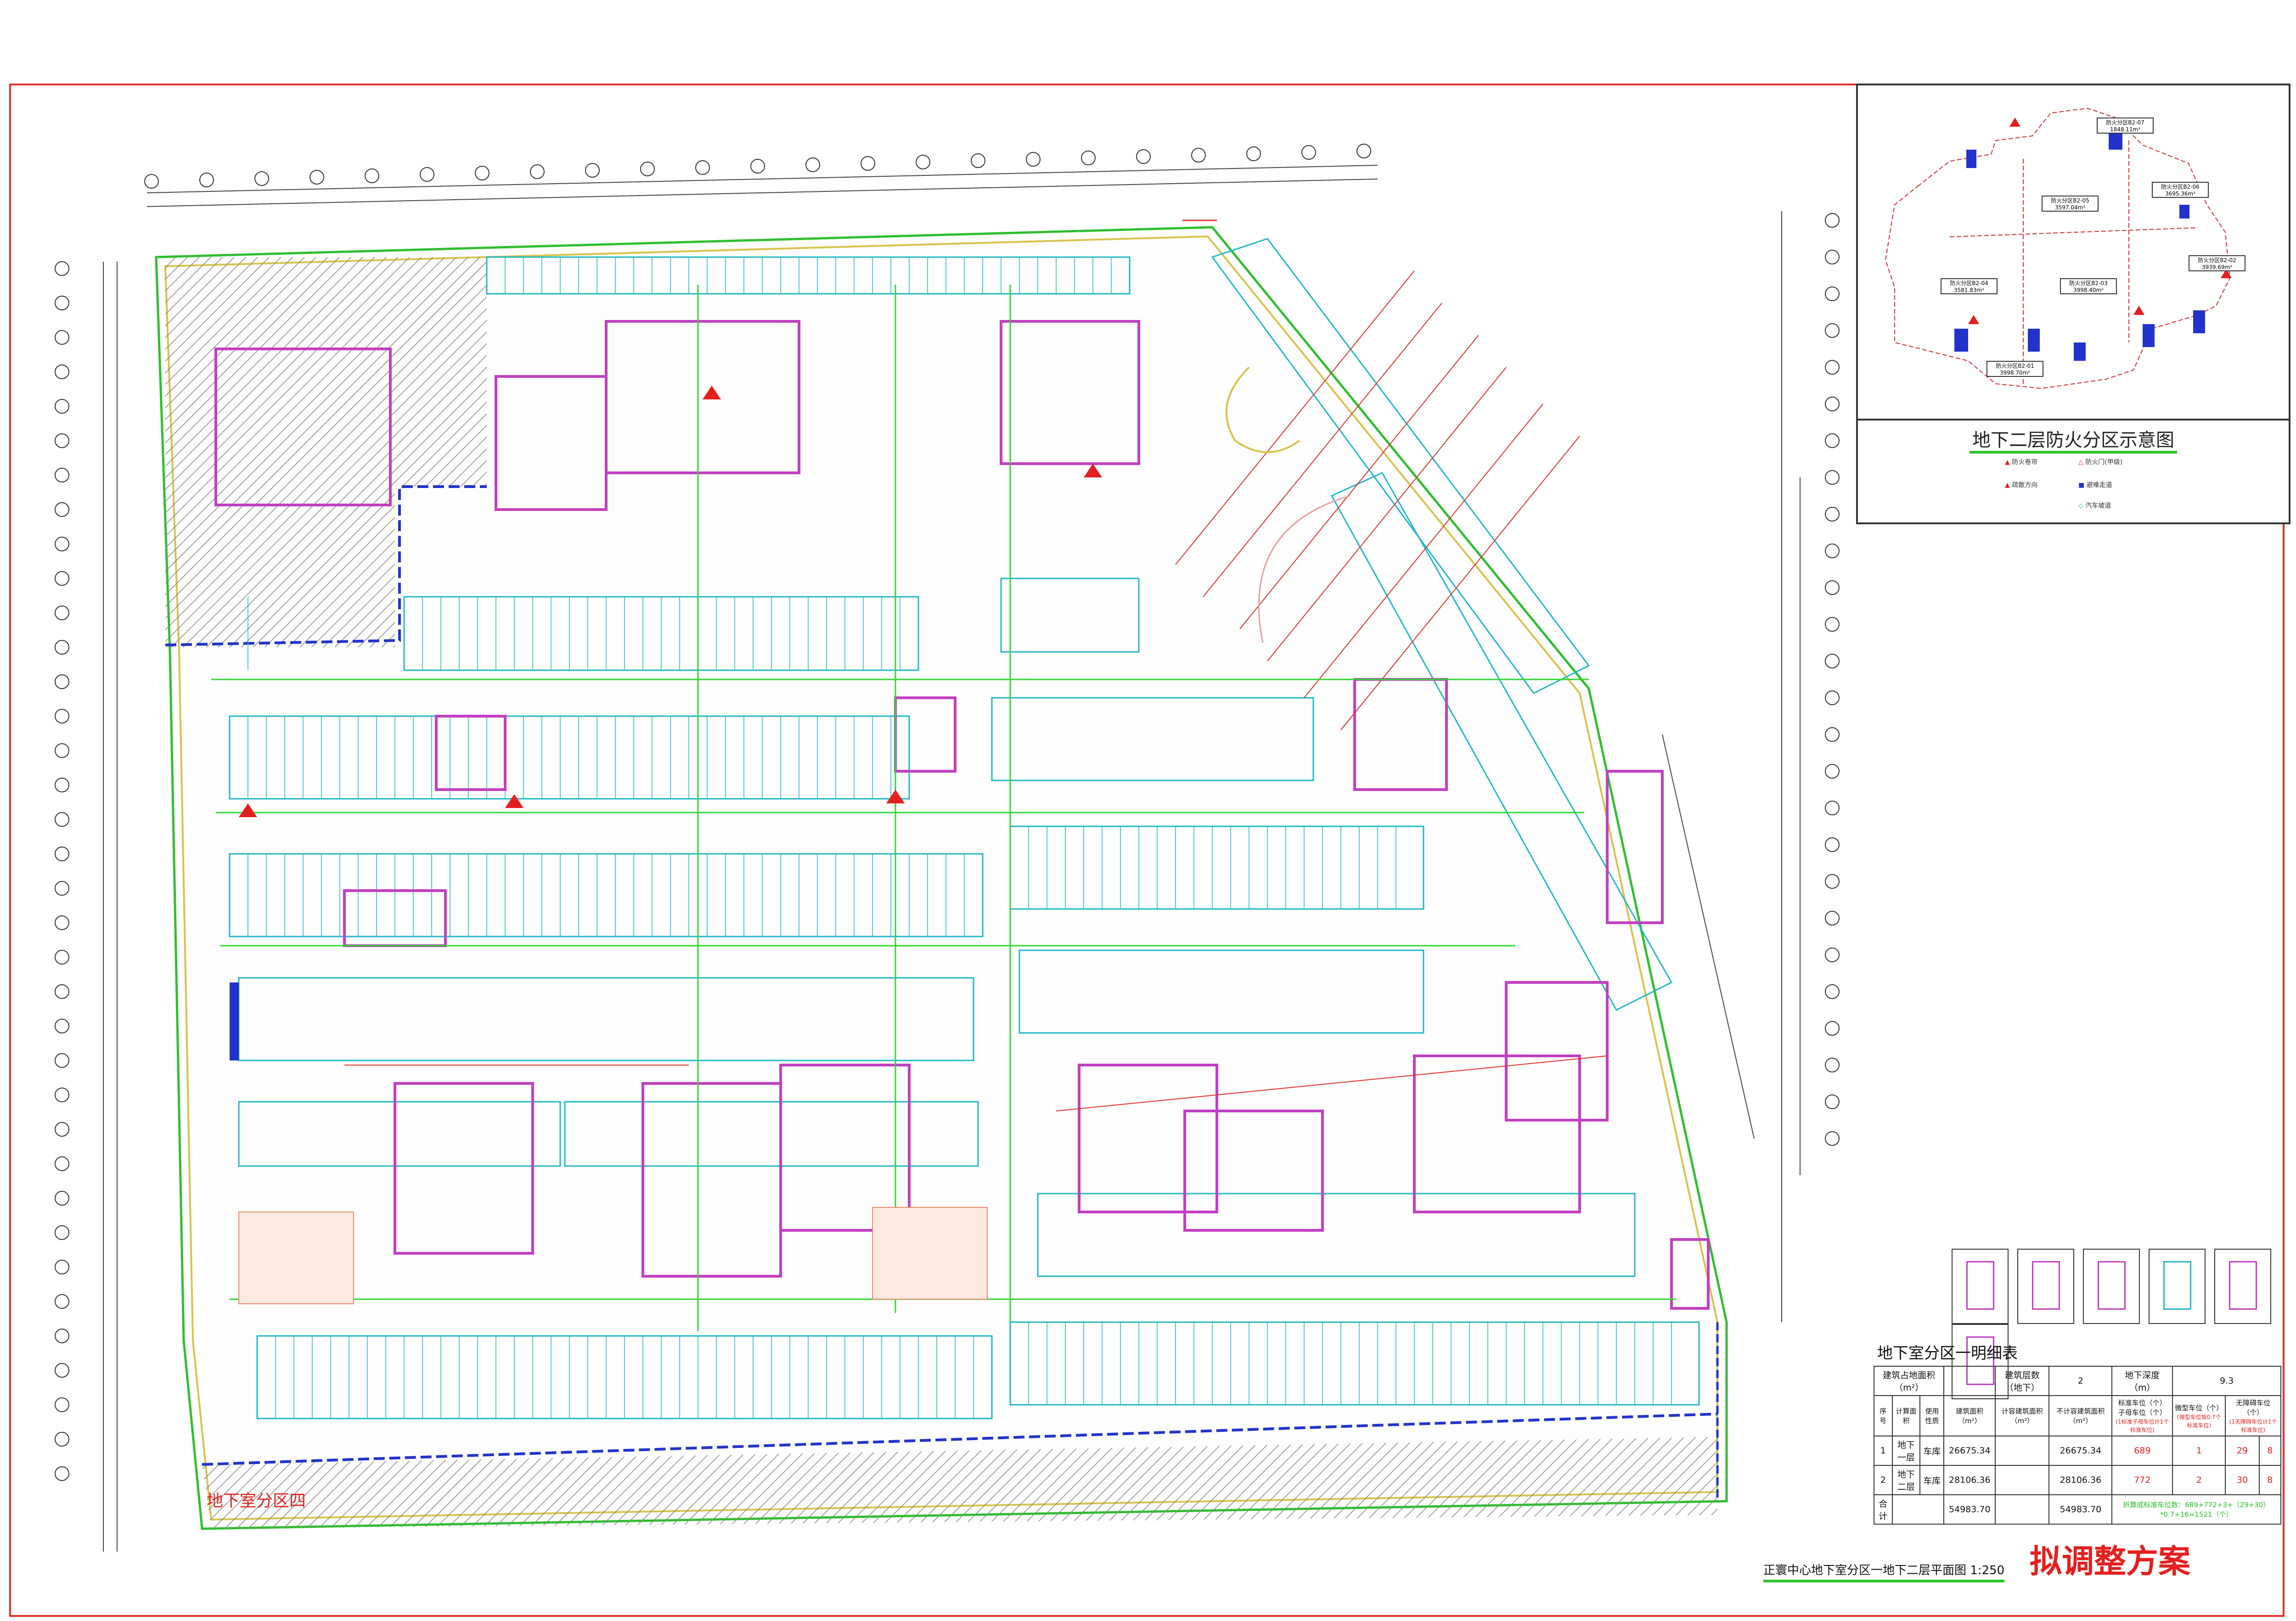 The image size is (2296, 1621). Describe the element at coordinates (1883, 1415) in the screenshot. I see `table-header: 序号` at that location.